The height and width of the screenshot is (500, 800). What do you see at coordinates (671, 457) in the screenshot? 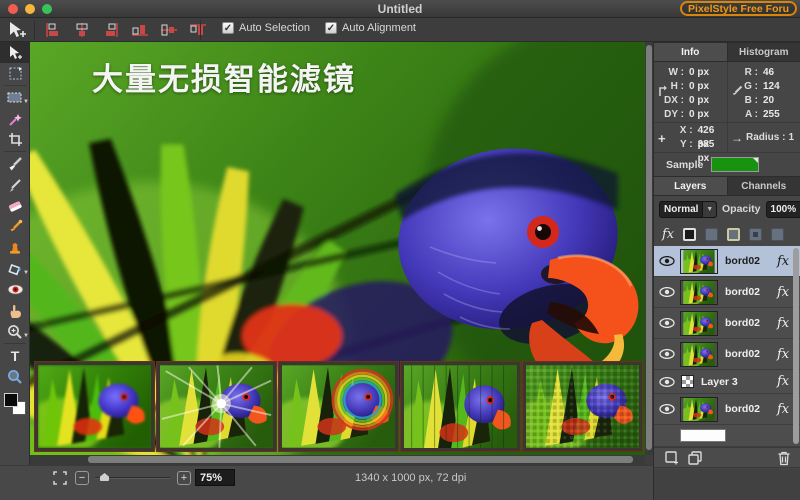
I see `new-layer-button` at bounding box center [671, 457].